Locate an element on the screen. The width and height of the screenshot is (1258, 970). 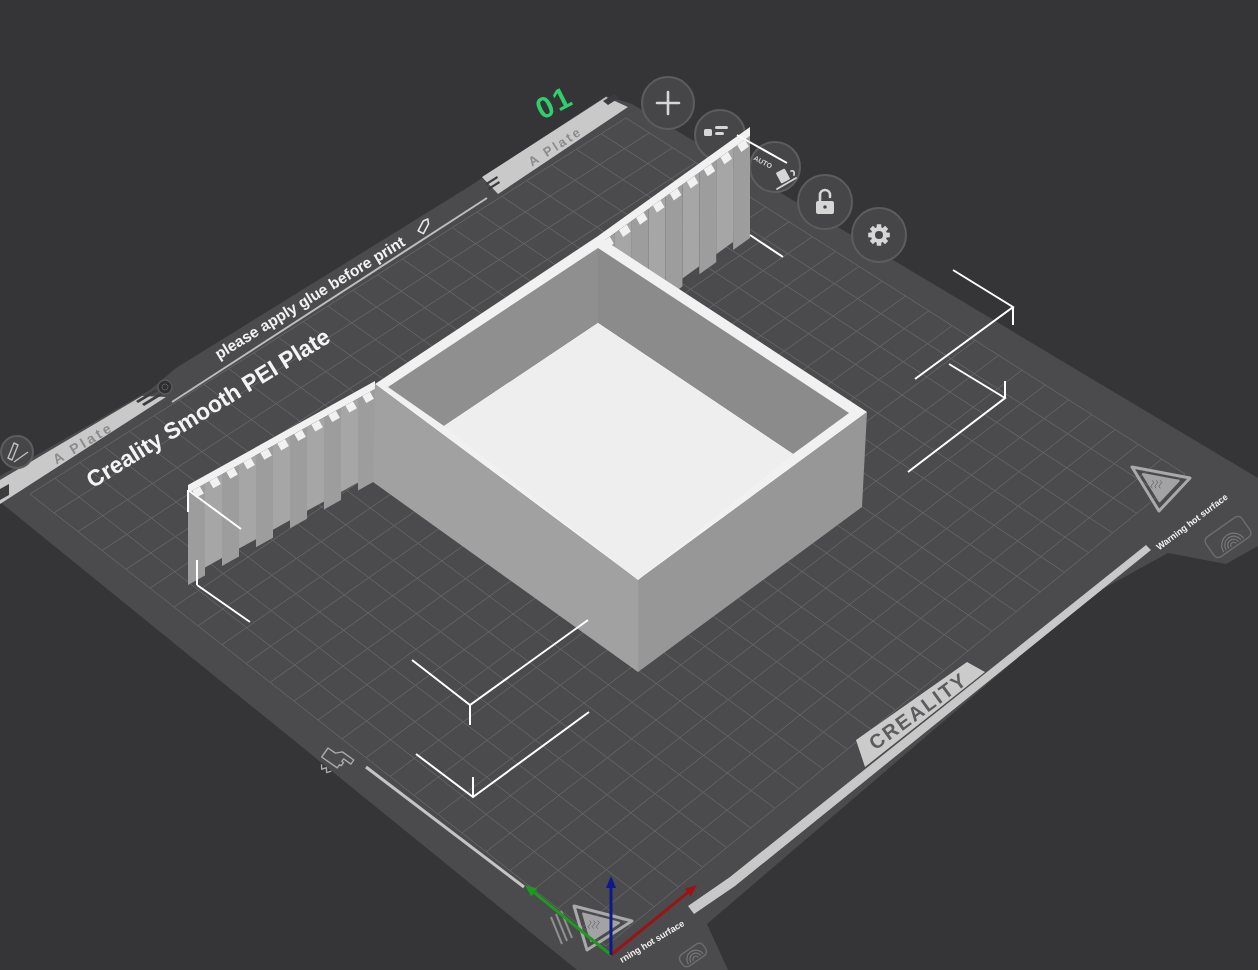
padlock-icon is located at coordinates (825, 201).